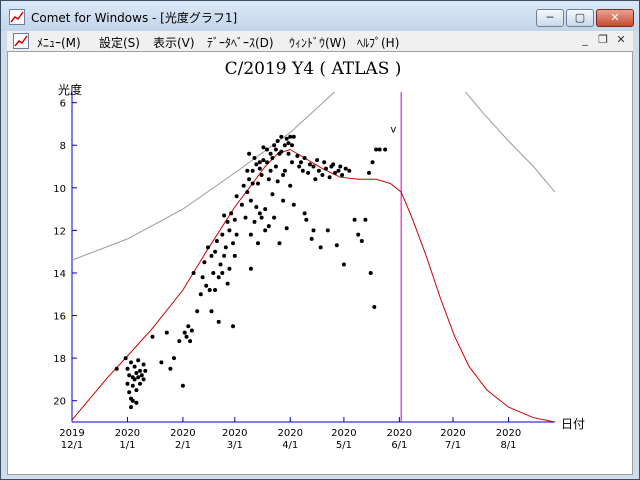  Describe the element at coordinates (615, 18) in the screenshot. I see `close-button: ✕` at that location.